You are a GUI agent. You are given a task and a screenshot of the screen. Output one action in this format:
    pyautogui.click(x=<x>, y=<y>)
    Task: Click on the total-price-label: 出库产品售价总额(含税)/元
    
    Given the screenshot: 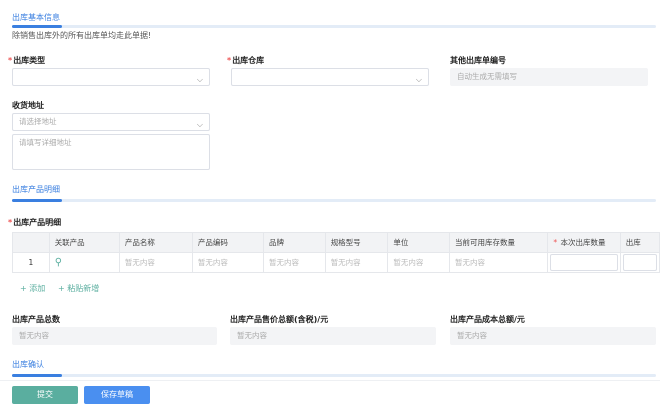 What is the action you would take?
    pyautogui.click(x=279, y=319)
    